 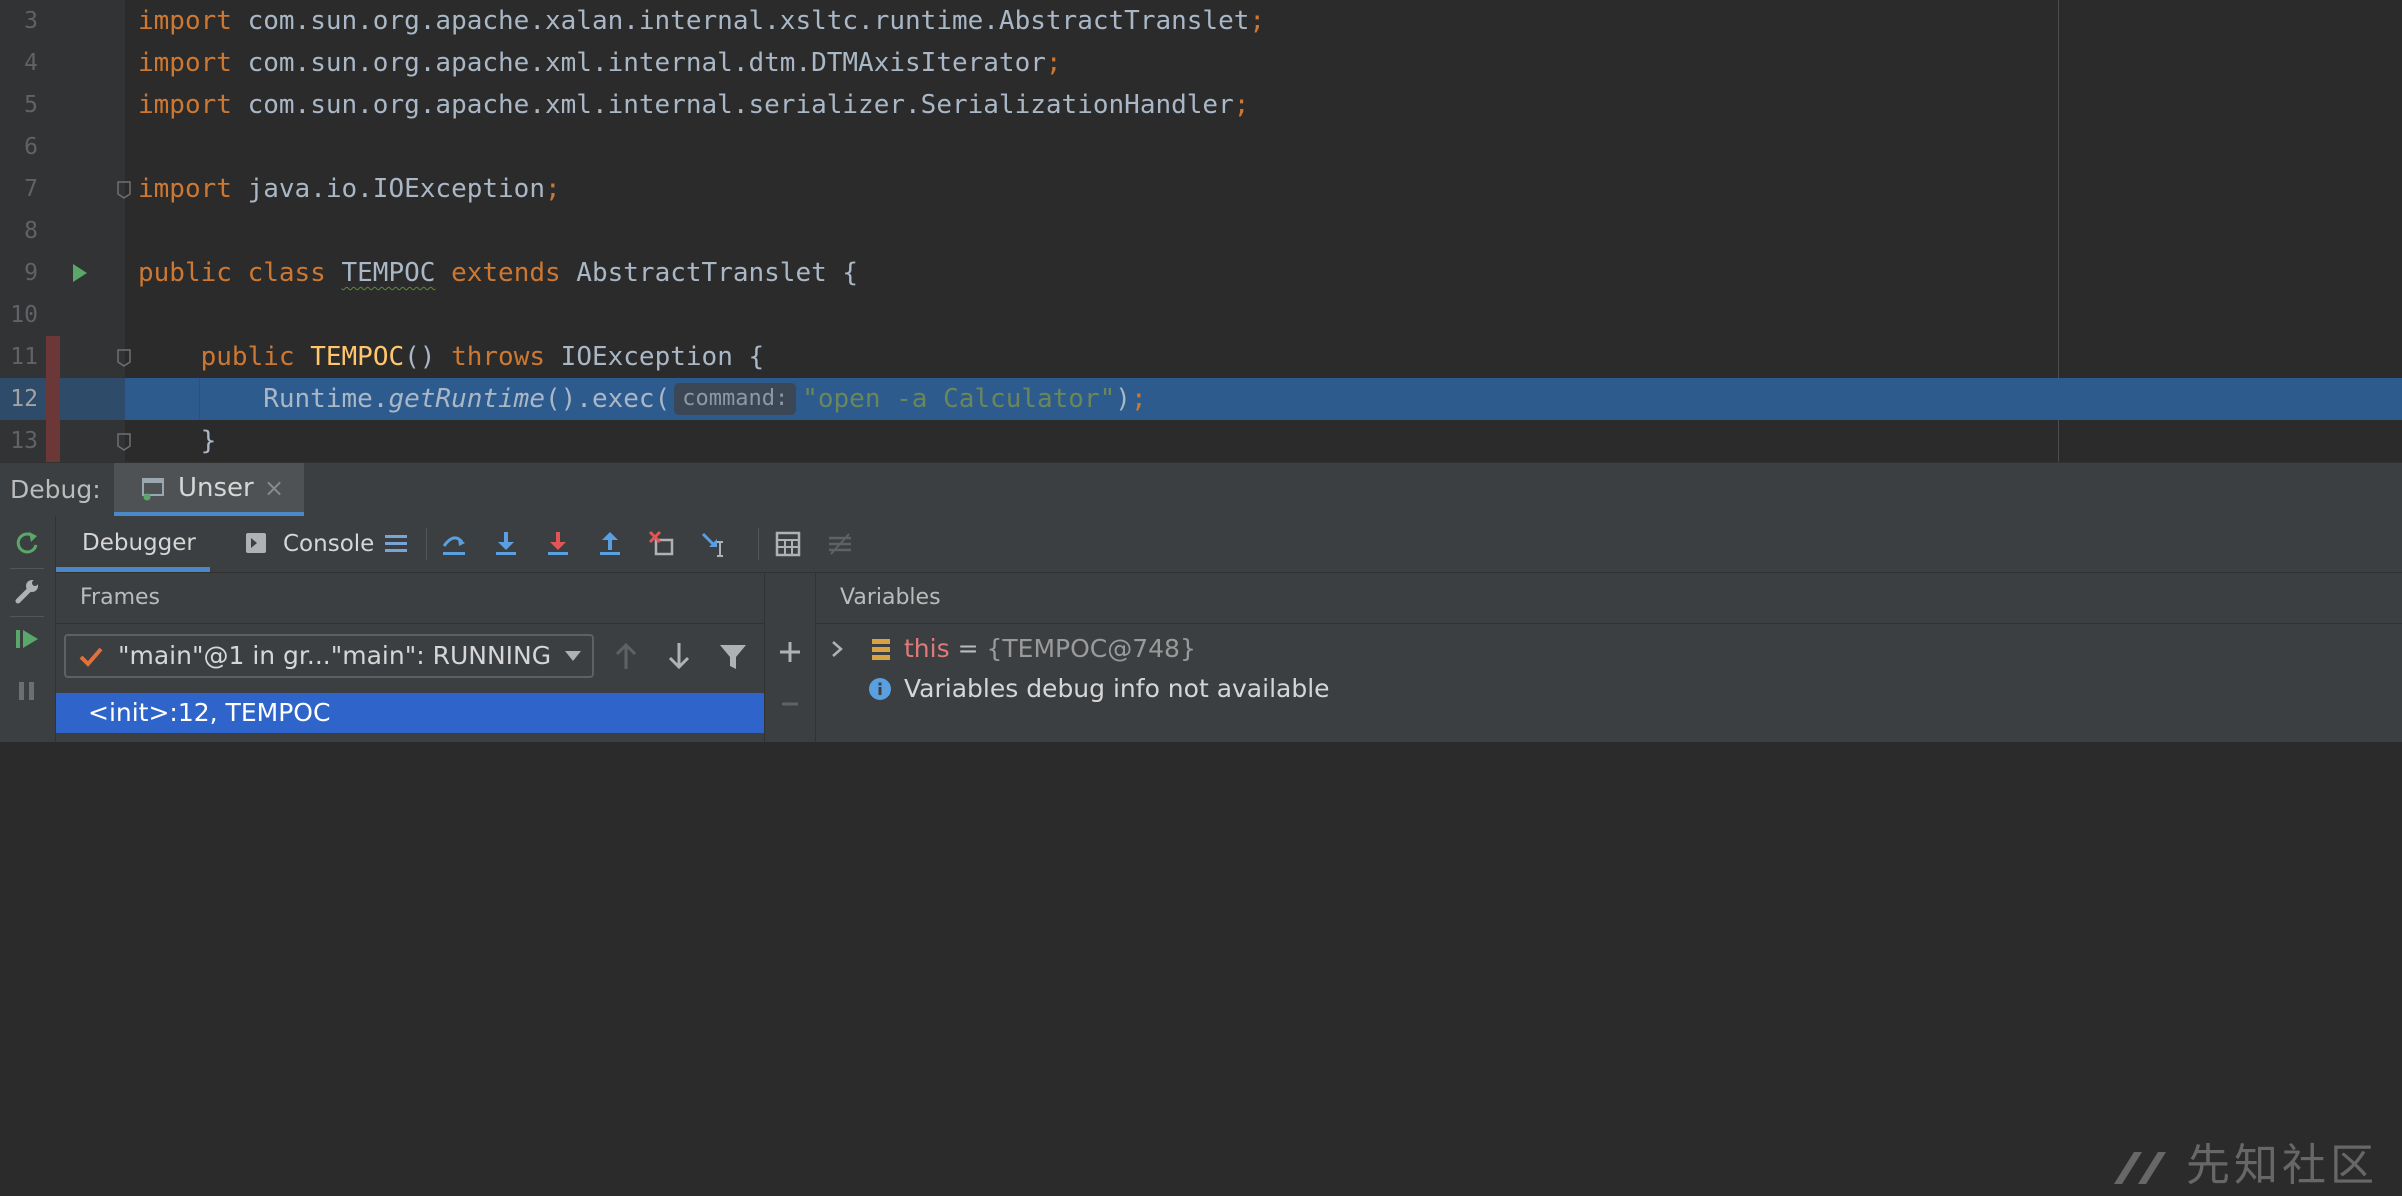 What do you see at coordinates (1201, 441) in the screenshot?
I see `code-line: 13 }` at bounding box center [1201, 441].